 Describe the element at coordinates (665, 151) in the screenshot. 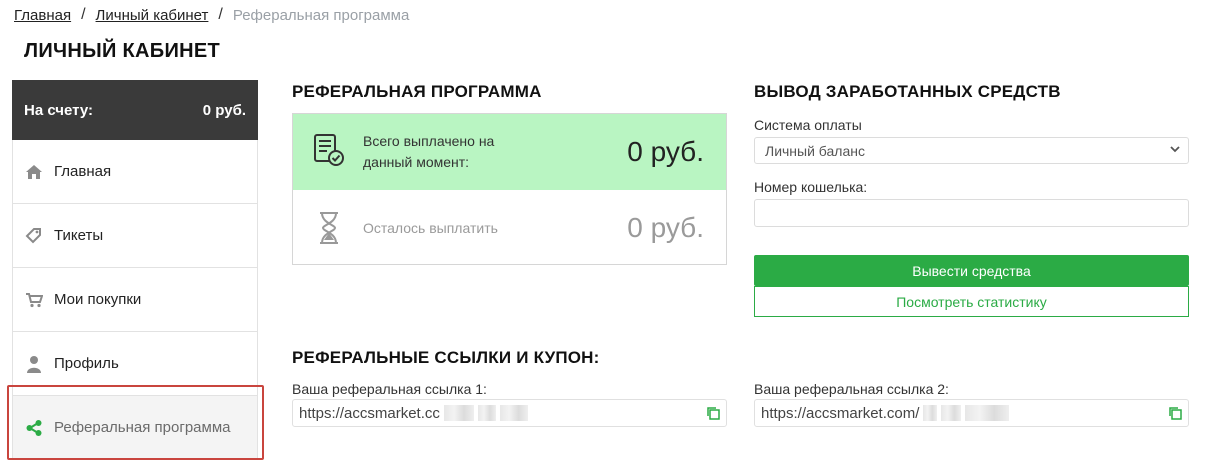

I see `paid-value: 0 руб.` at that location.